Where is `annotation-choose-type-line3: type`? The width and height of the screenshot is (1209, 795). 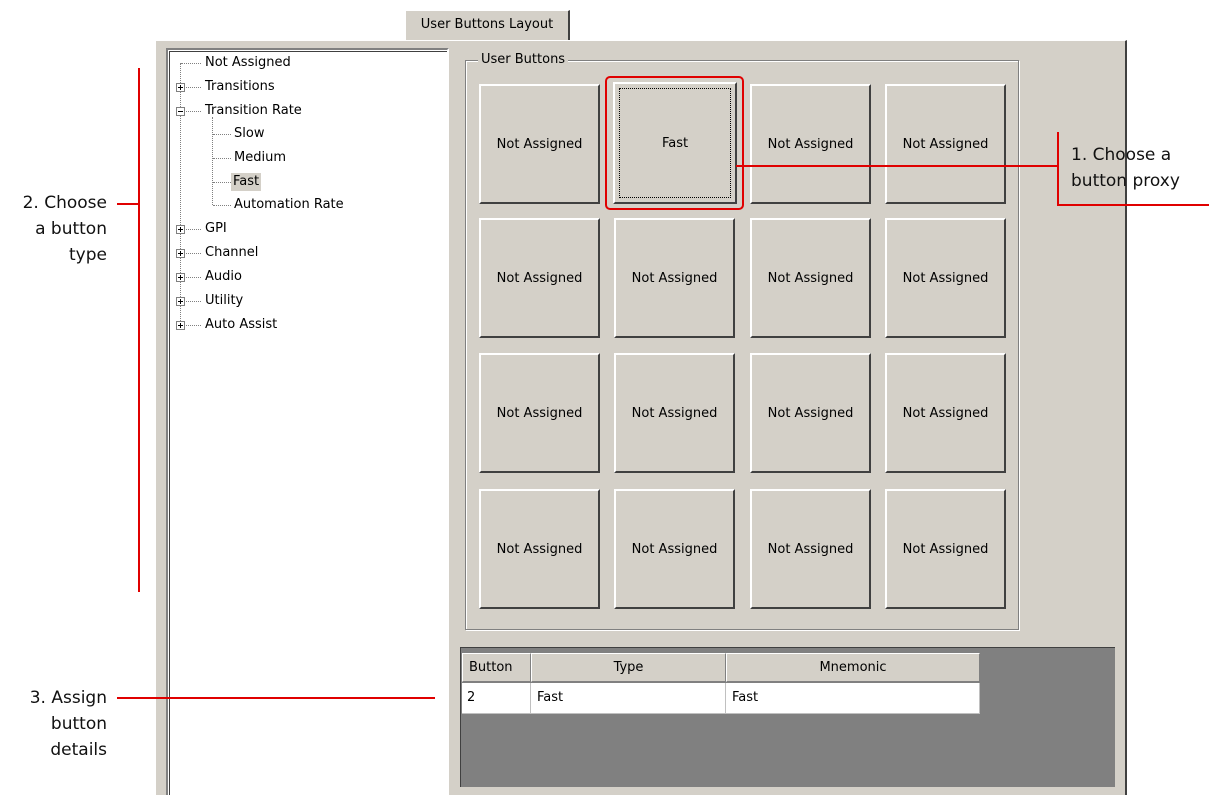 annotation-choose-type-line3: type is located at coordinates (88, 255).